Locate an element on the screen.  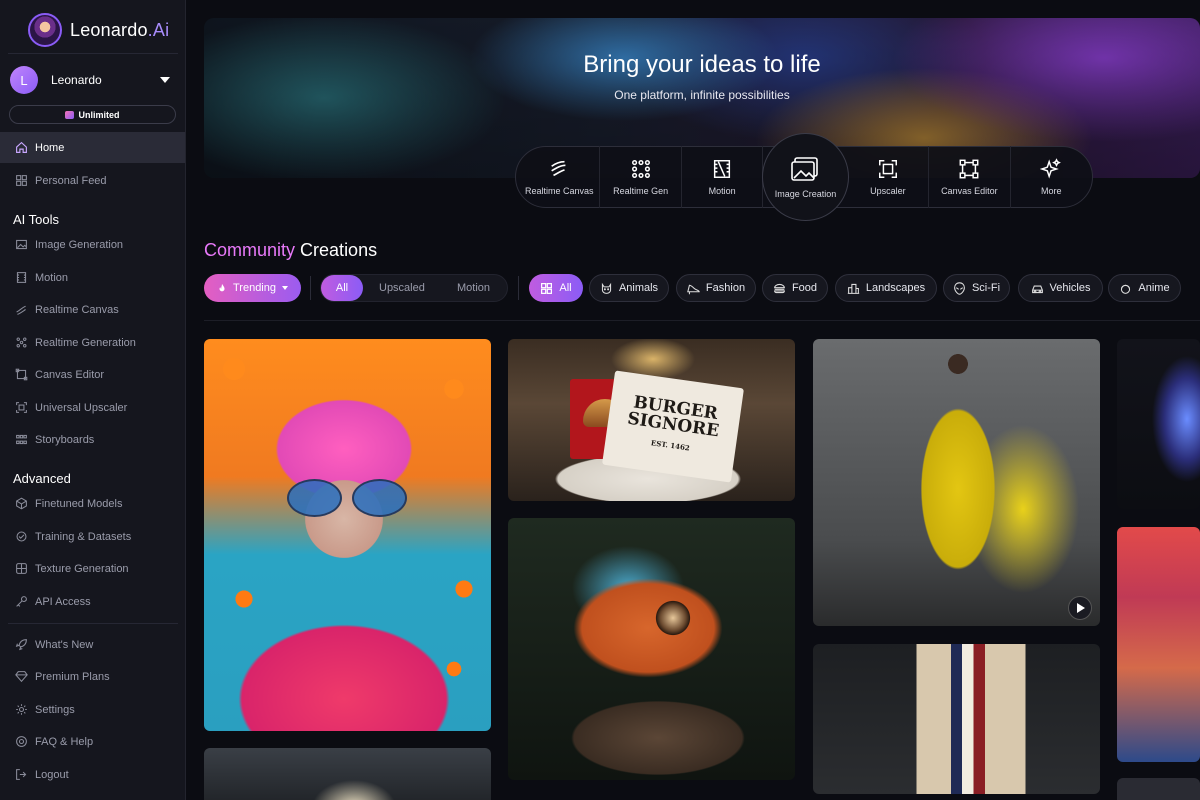
gallery-image-dessert is located at coordinates (347, 774).